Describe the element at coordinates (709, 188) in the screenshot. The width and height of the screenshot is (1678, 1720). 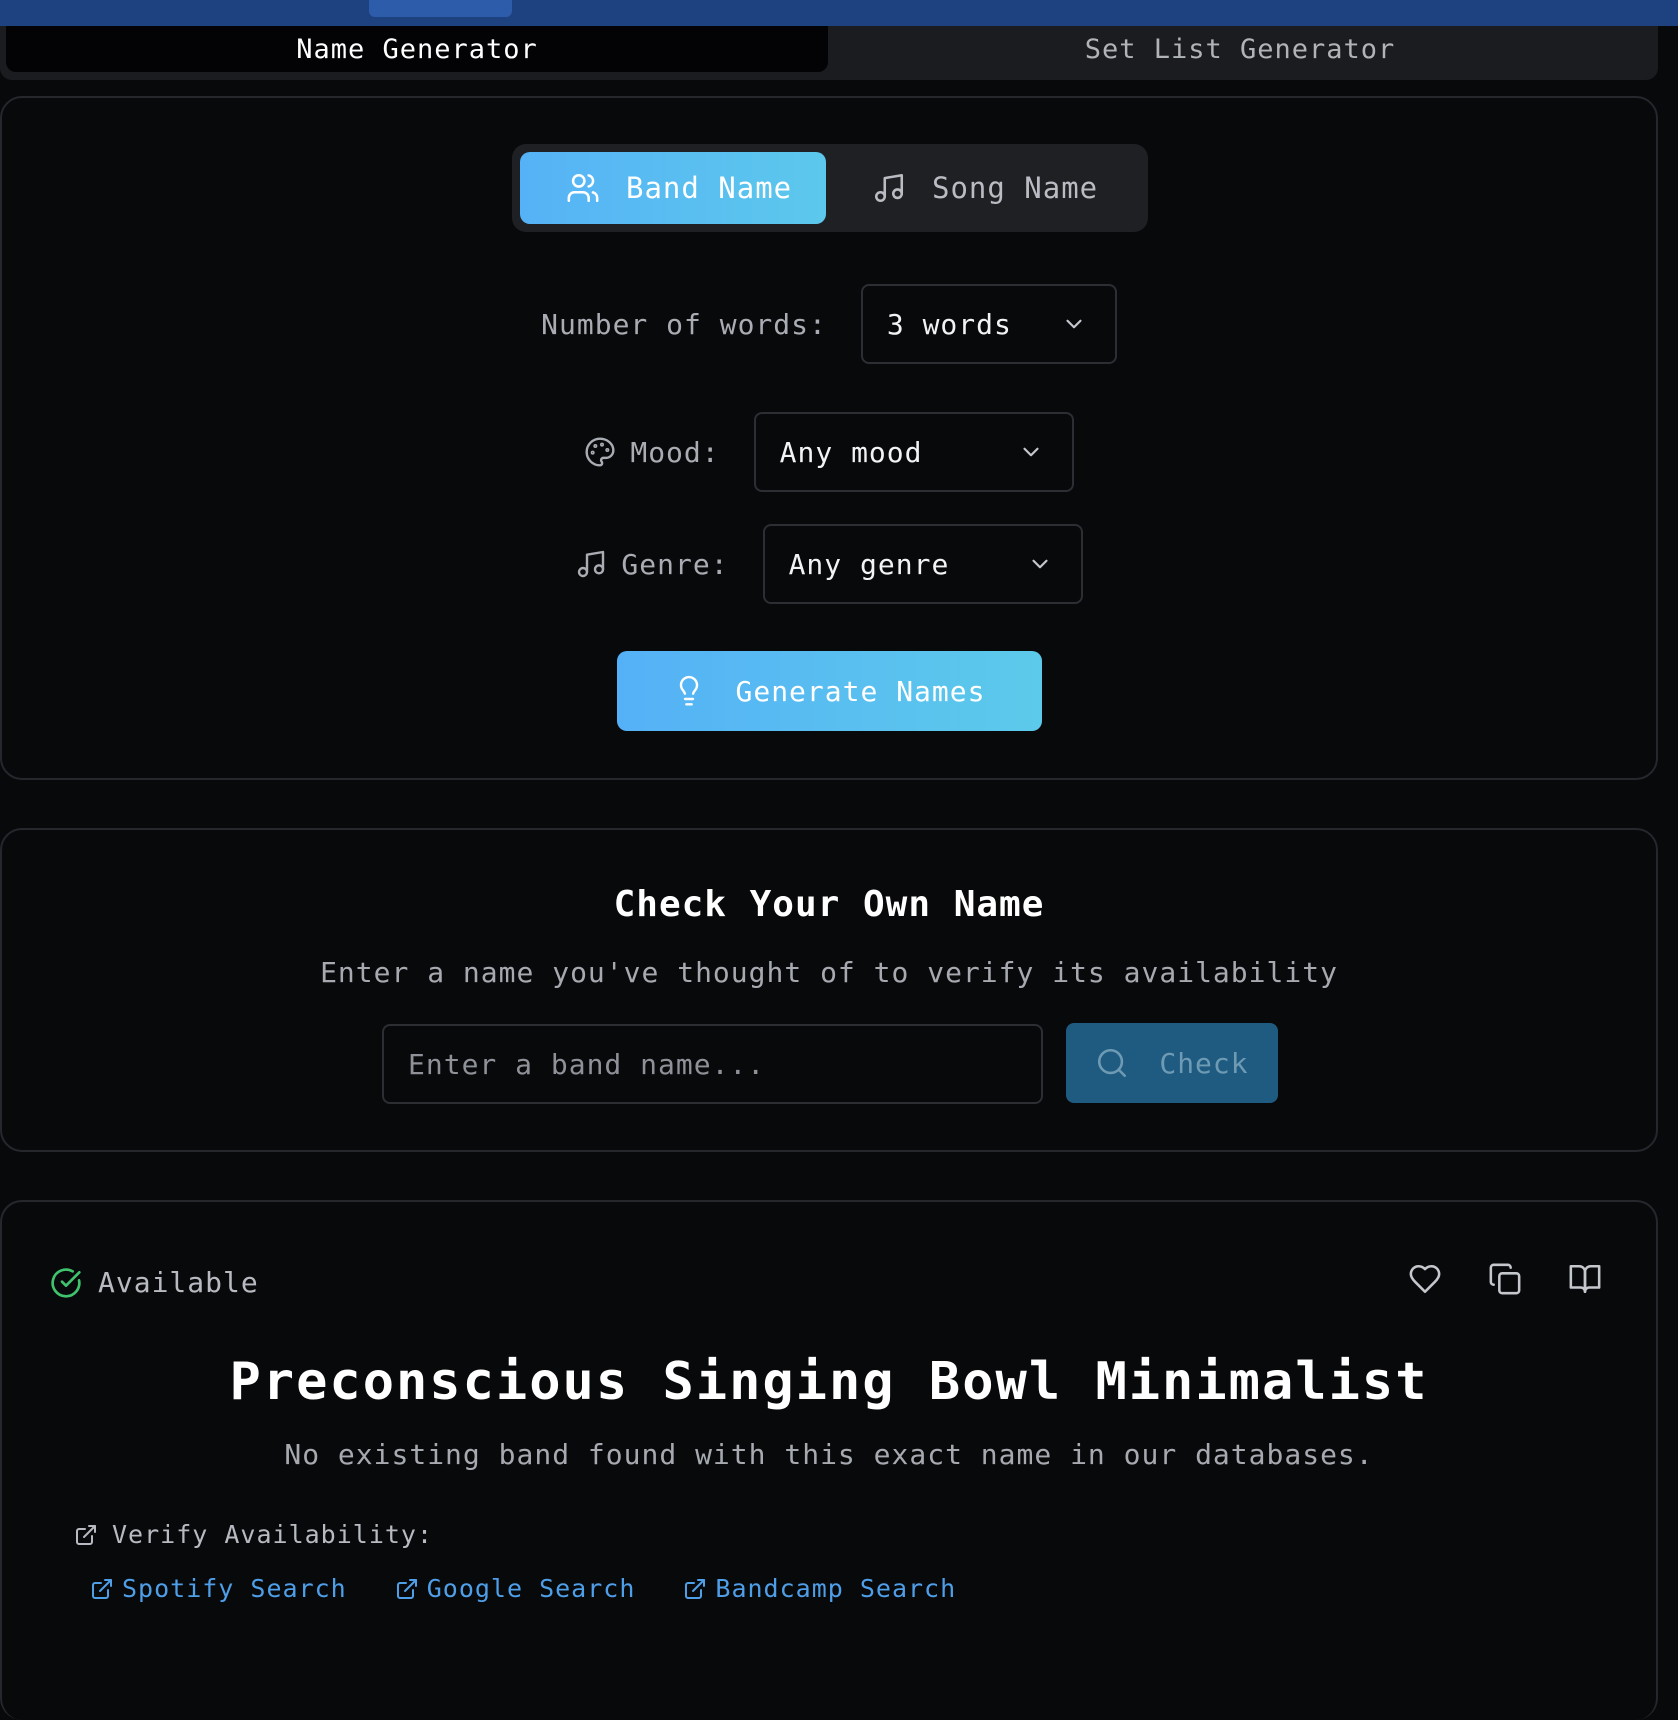
I see `band-name-label: Band Name` at that location.